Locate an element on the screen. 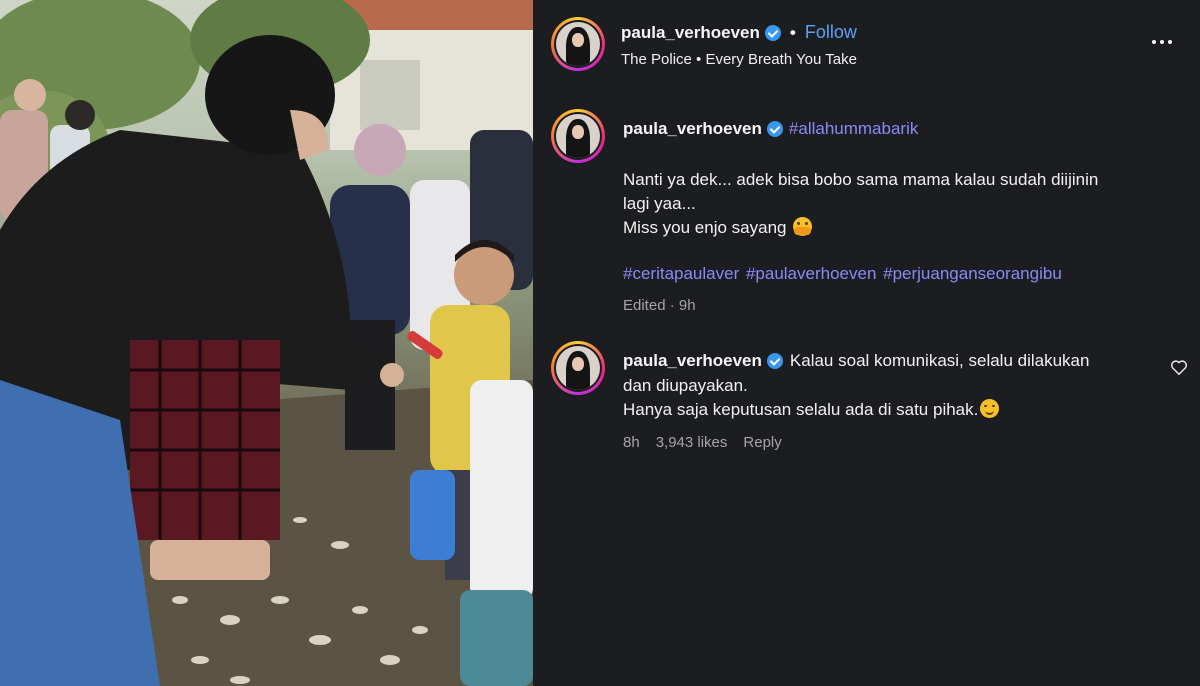 The width and height of the screenshot is (1200, 686). more-horizontal-icon is located at coordinates (1165, 42).